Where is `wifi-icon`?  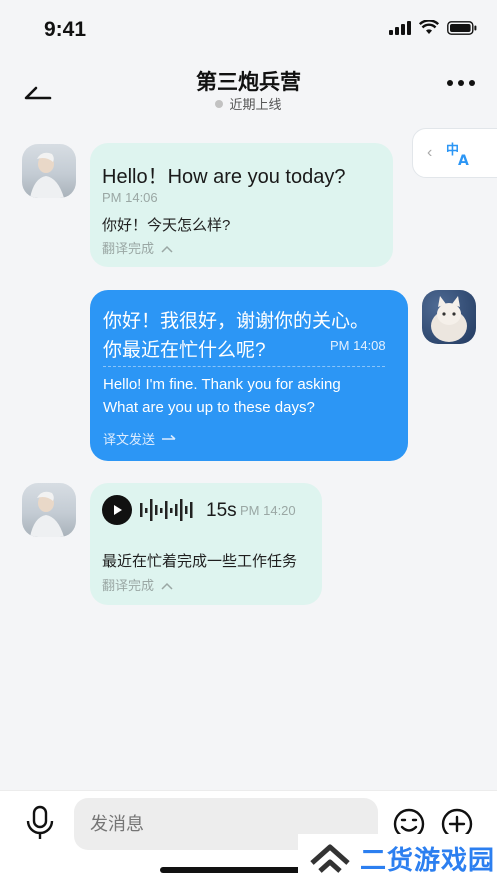 wifi-icon is located at coordinates (429, 27).